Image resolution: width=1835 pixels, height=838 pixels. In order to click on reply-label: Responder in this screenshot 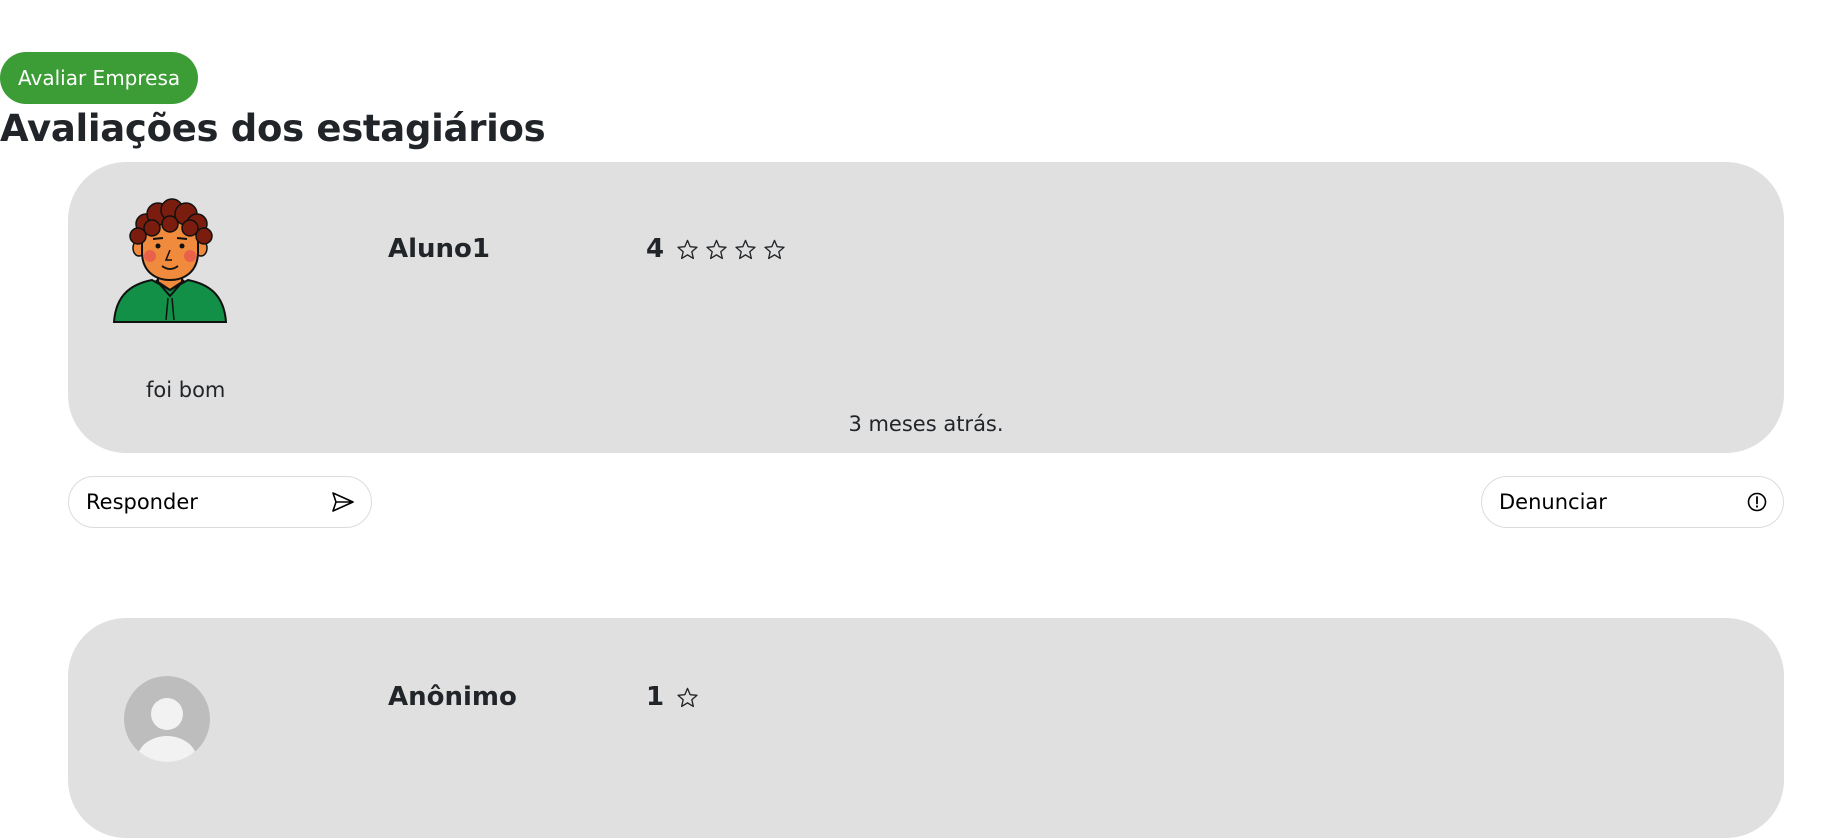, I will do `click(142, 502)`.